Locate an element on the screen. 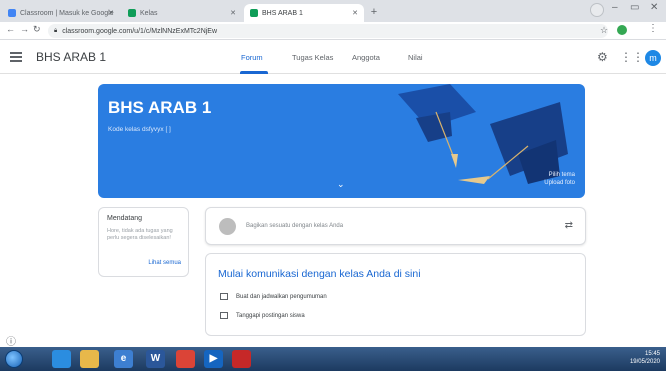 The height and width of the screenshot is (371, 666). upcoming-title: Mendatang is located at coordinates (125, 218).